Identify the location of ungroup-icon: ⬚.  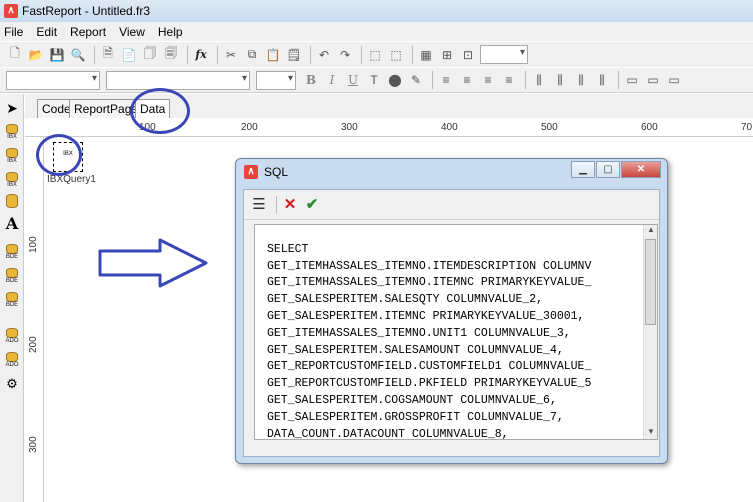
(396, 55).